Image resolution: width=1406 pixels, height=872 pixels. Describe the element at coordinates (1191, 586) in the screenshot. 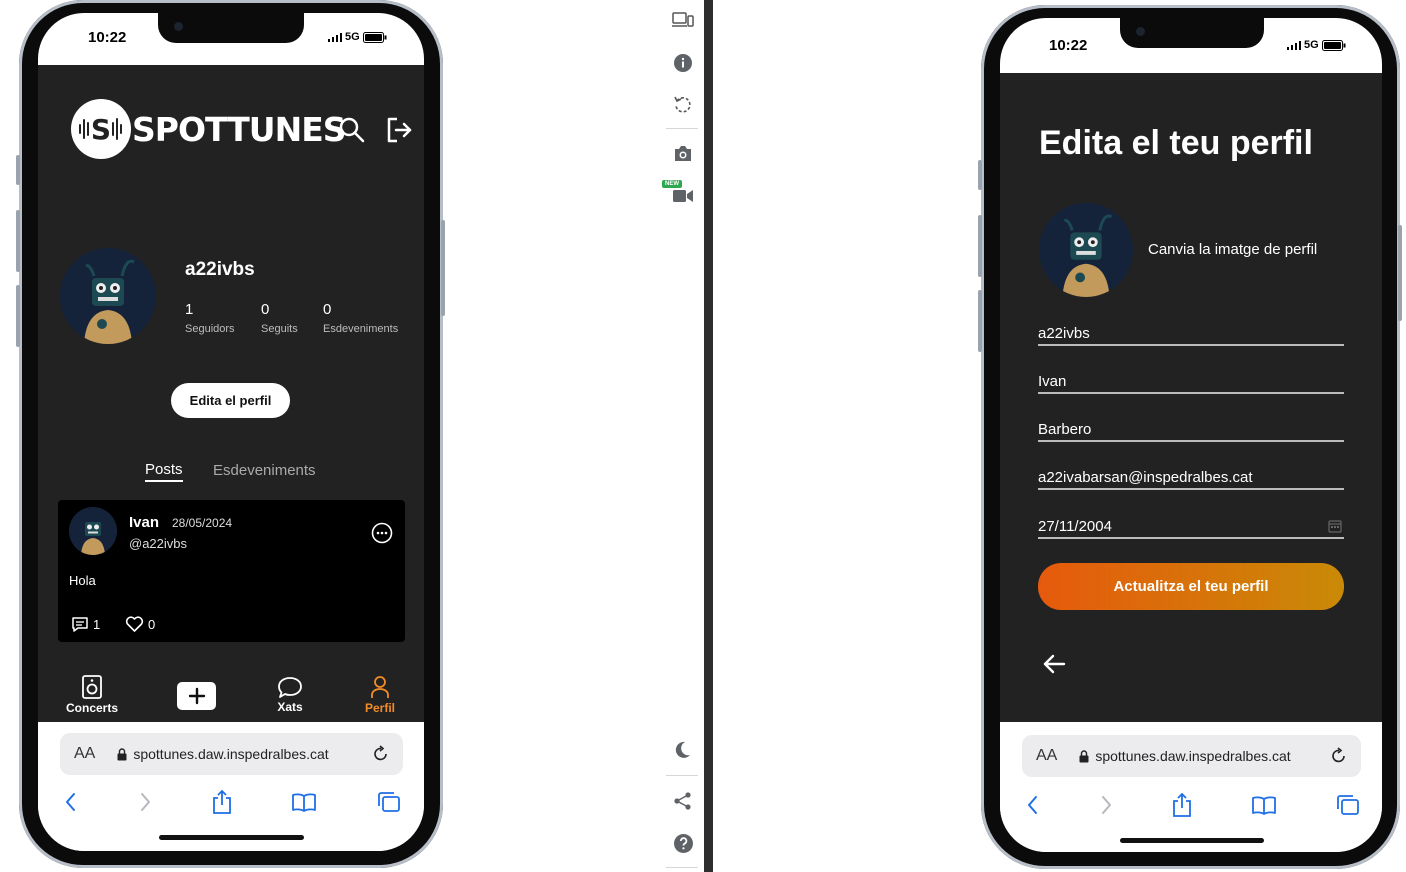

I see `update-profile-button: Actualitza el teu perfil` at that location.